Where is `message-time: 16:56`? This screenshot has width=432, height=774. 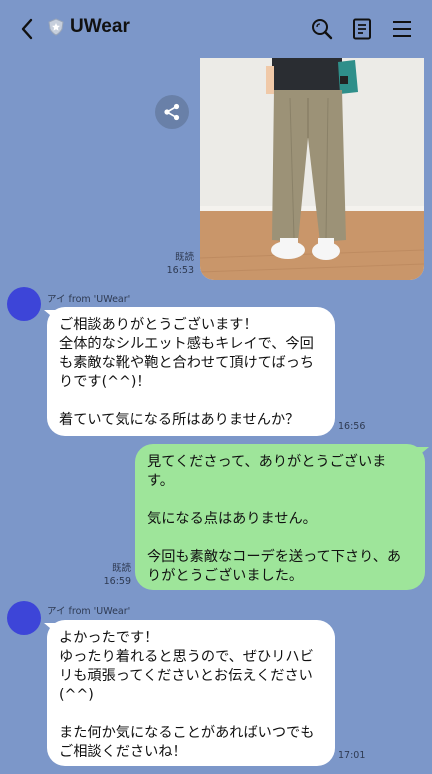 message-time: 16:56 is located at coordinates (352, 426).